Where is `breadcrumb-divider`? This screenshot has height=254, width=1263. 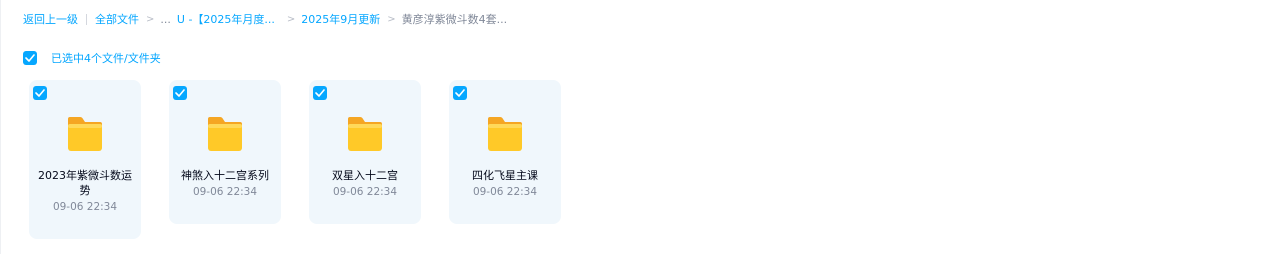
breadcrumb-divider is located at coordinates (86, 19).